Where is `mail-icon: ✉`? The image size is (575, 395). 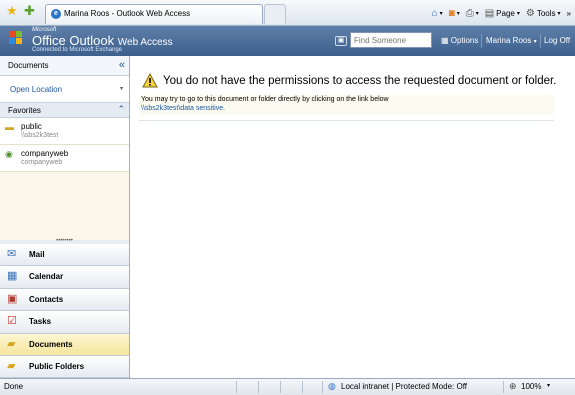 mail-icon: ✉ is located at coordinates (12, 254).